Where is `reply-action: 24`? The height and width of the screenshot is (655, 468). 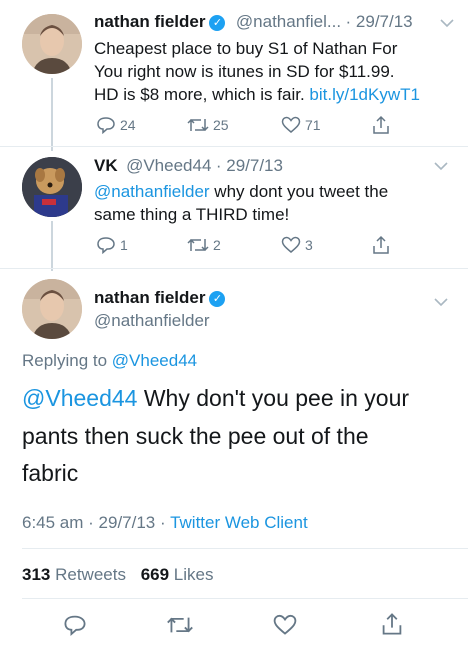
reply-action: 24 is located at coordinates (116, 125).